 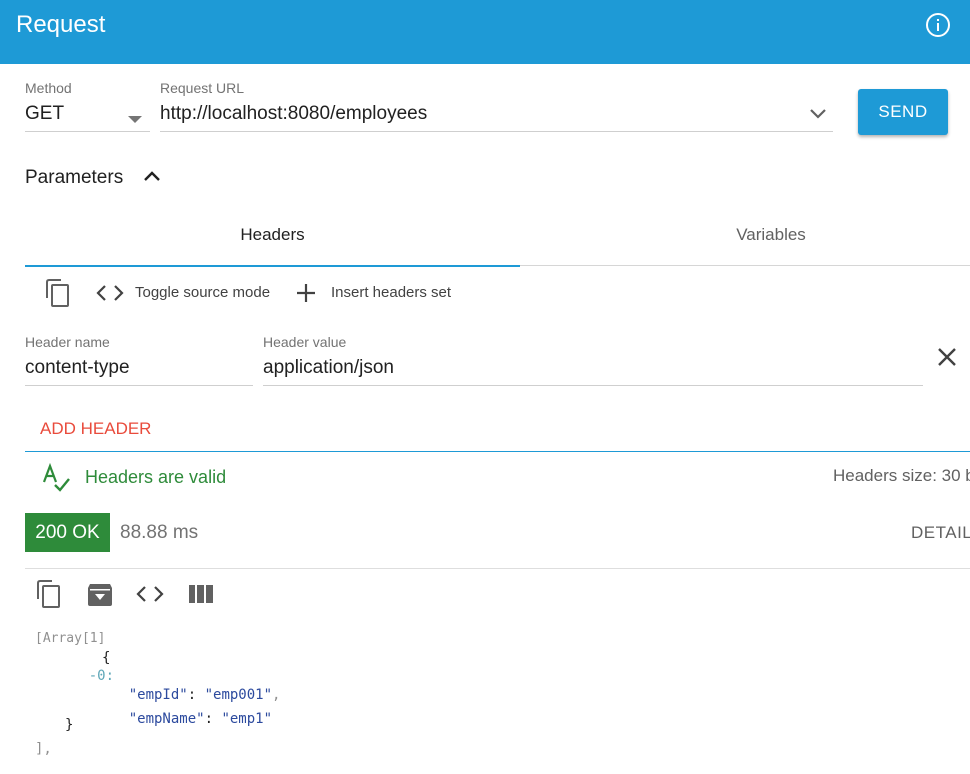 I want to click on json-close-array: ],, so click(x=43, y=749).